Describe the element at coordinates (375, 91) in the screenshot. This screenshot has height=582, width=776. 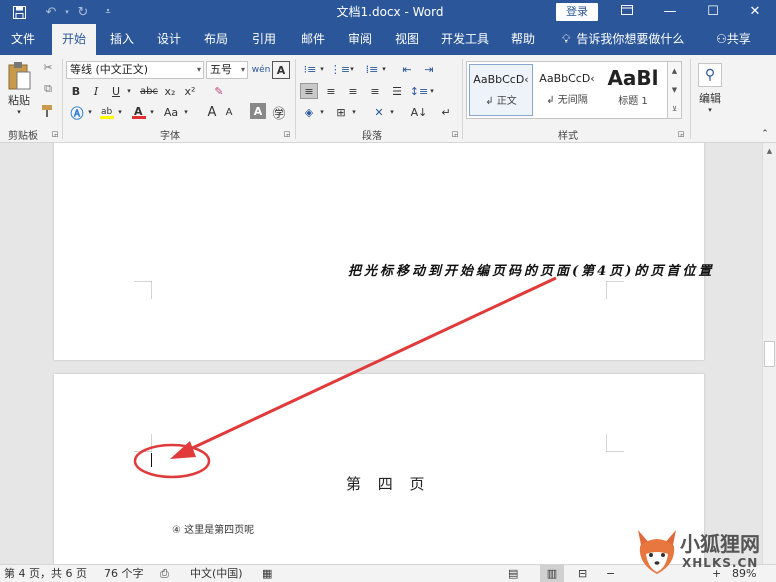
I see `justify-icon: ≡` at that location.